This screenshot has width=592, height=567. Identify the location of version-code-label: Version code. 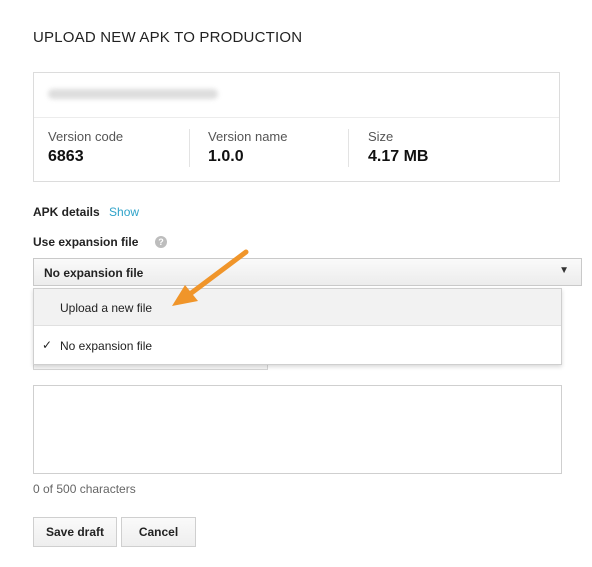
(86, 136).